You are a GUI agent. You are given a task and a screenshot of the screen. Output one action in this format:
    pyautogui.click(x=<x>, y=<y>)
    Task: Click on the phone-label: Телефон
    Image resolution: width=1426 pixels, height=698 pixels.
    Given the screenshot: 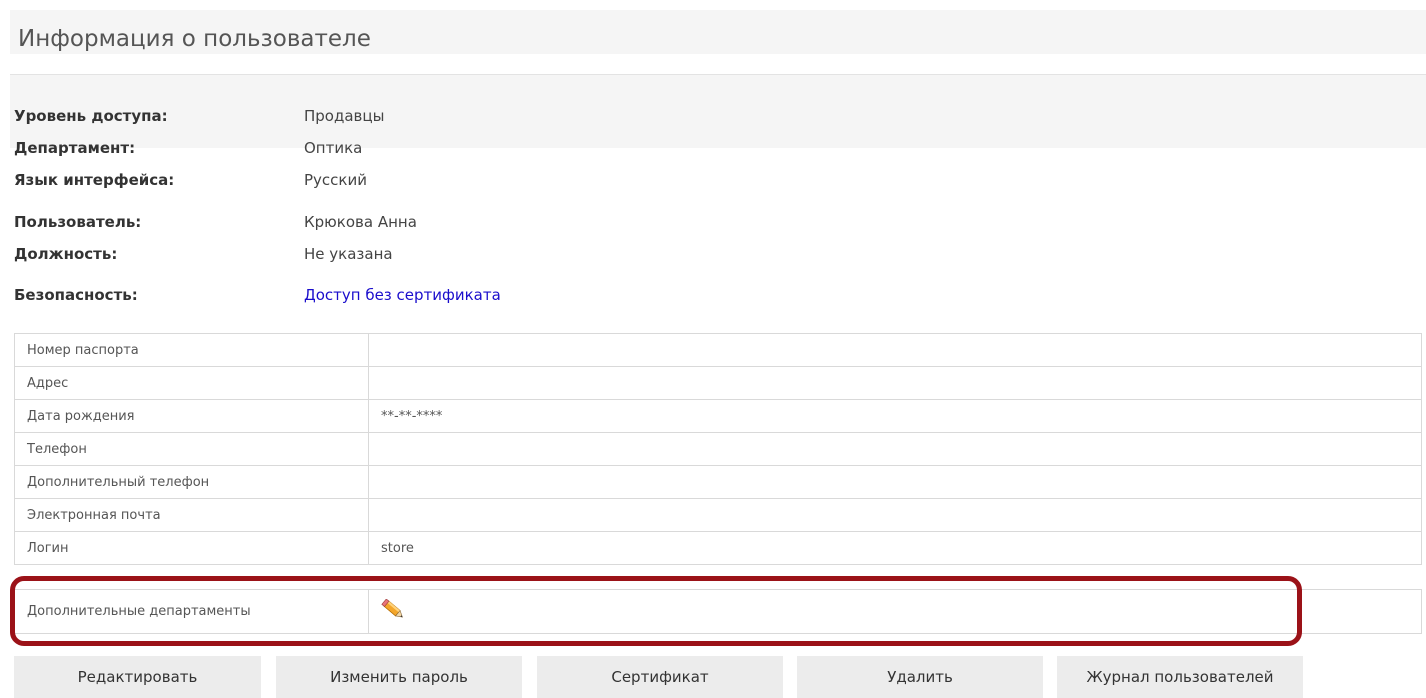 What is the action you would take?
    pyautogui.click(x=191, y=449)
    